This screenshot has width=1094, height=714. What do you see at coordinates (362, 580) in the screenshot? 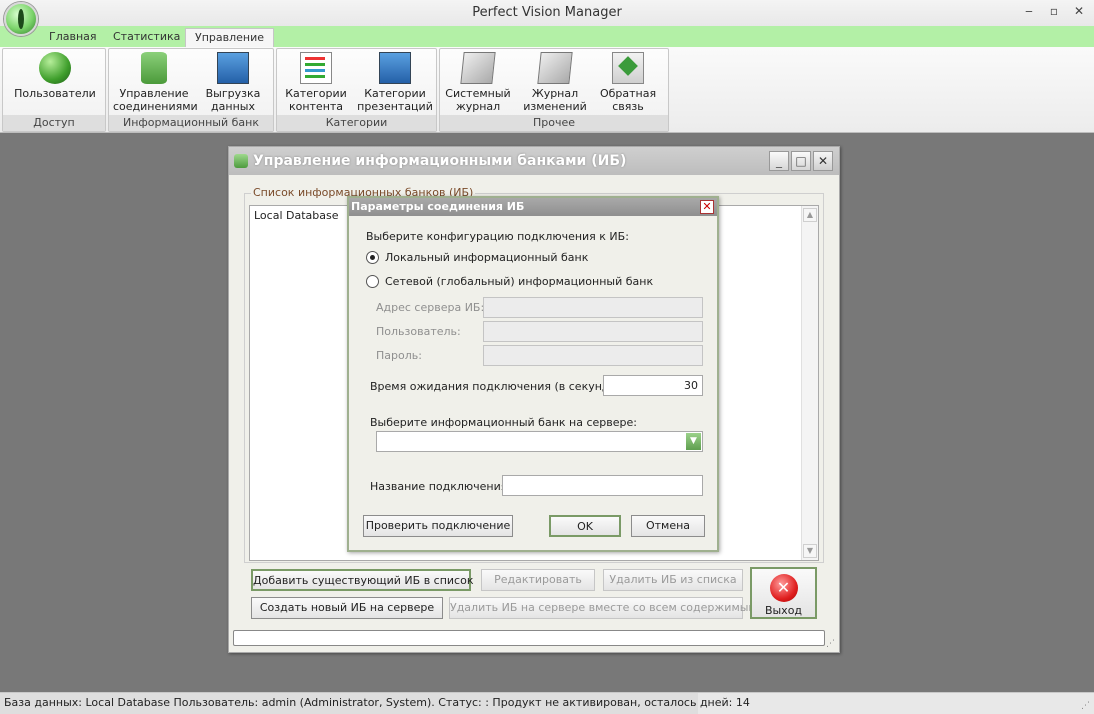
I see `add-existing-ib-button: Добавить существующий ИБ в список` at bounding box center [362, 580].